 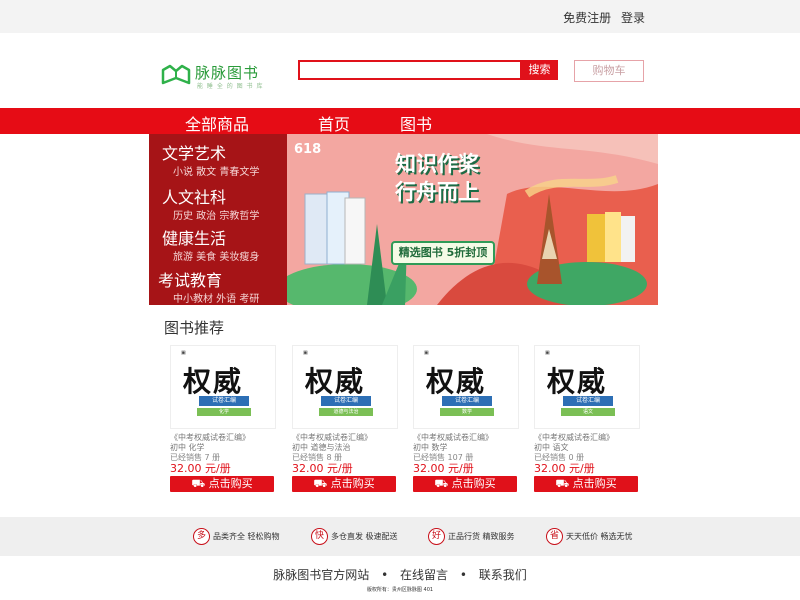 I want to click on feature-mark-icon: 快, so click(x=319, y=536).